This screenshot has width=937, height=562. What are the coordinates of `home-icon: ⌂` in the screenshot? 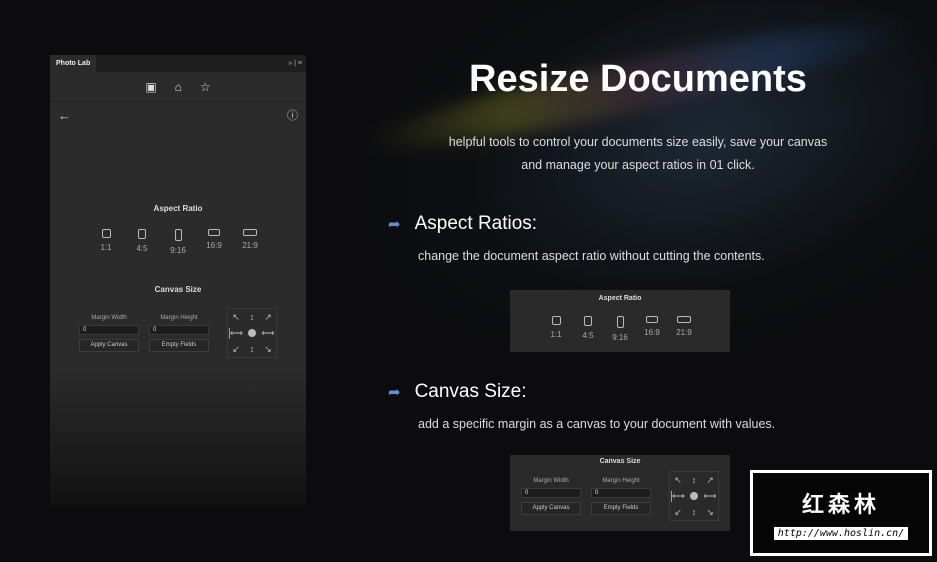 It's located at (178, 87).